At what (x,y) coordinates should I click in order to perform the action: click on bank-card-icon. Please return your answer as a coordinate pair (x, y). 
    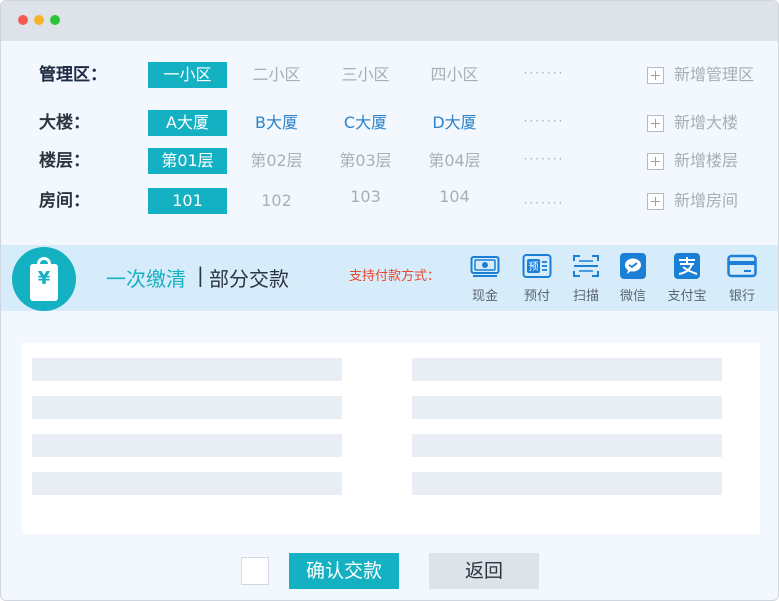
    Looking at the image, I should click on (742, 266).